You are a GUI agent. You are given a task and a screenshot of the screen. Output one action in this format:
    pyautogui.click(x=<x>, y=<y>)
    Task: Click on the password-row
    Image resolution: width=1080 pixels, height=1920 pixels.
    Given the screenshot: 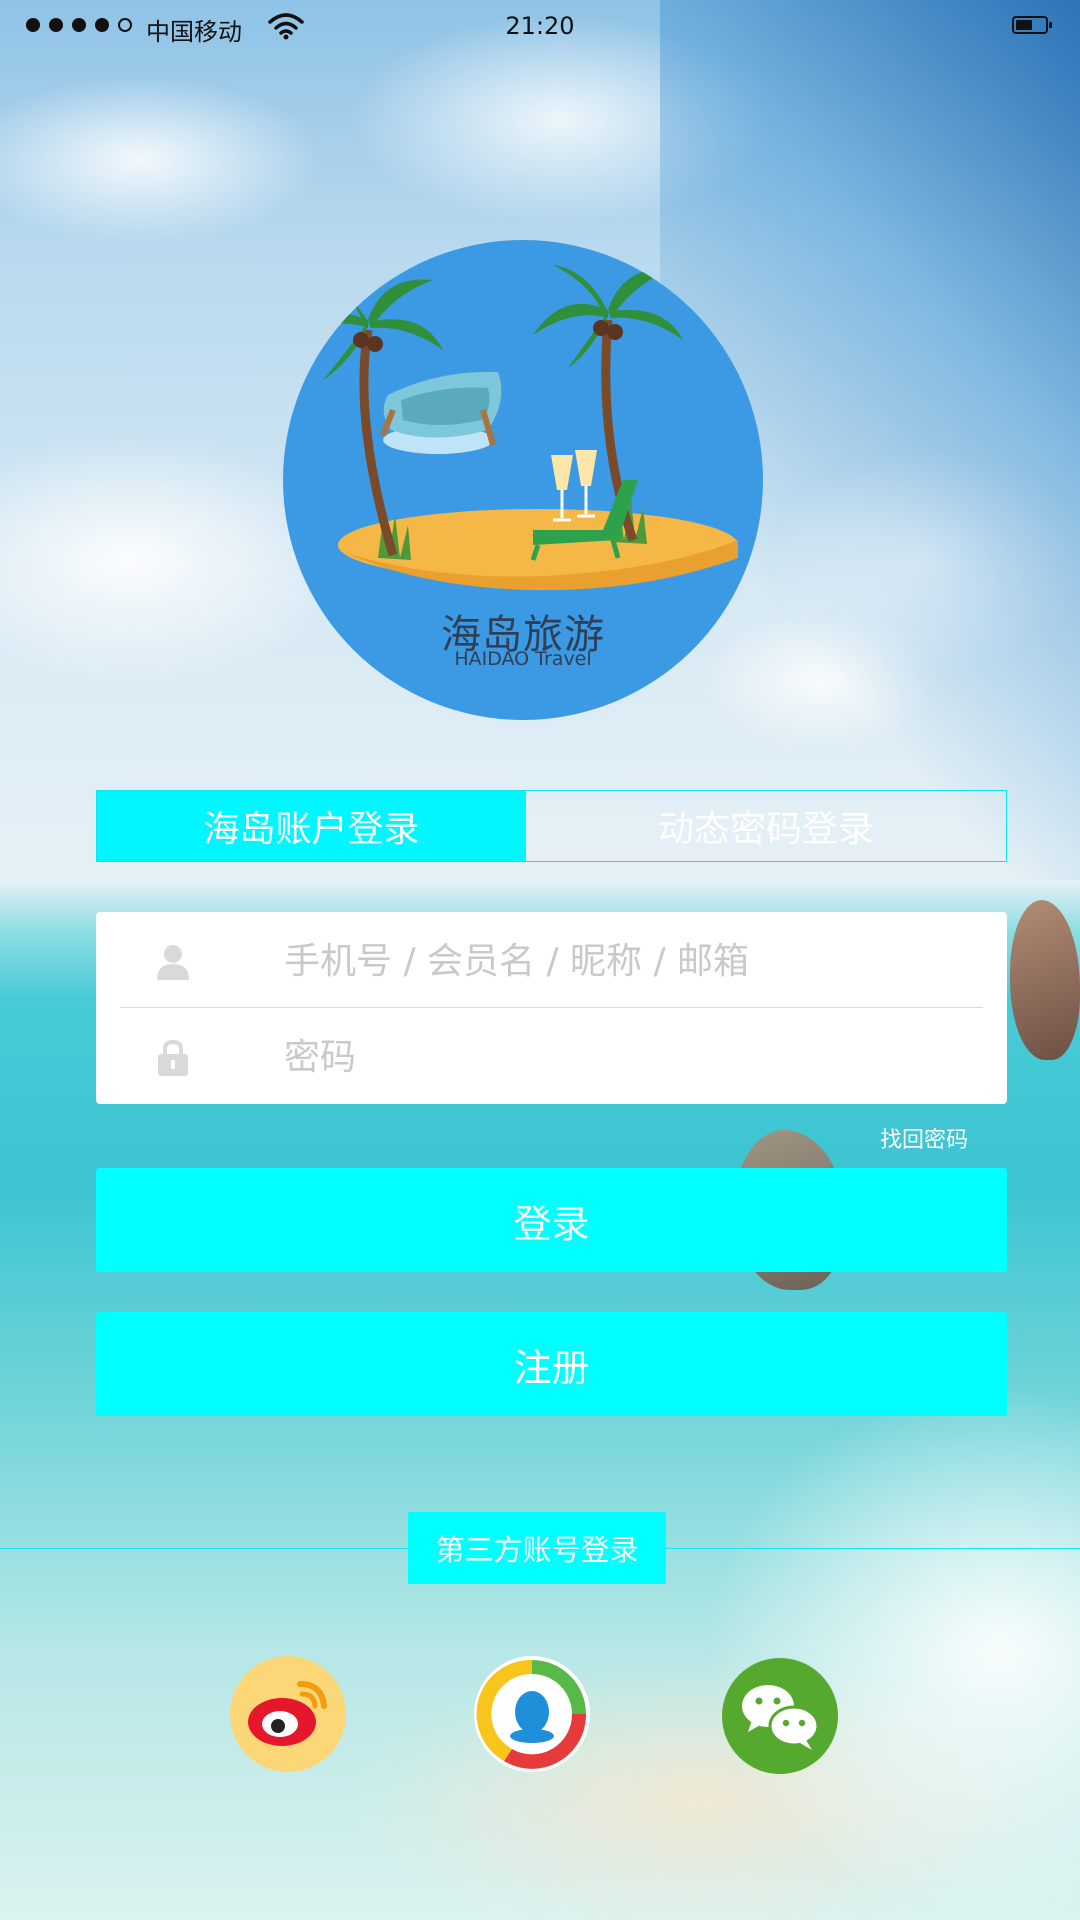 What is the action you would take?
    pyautogui.click(x=551, y=1056)
    